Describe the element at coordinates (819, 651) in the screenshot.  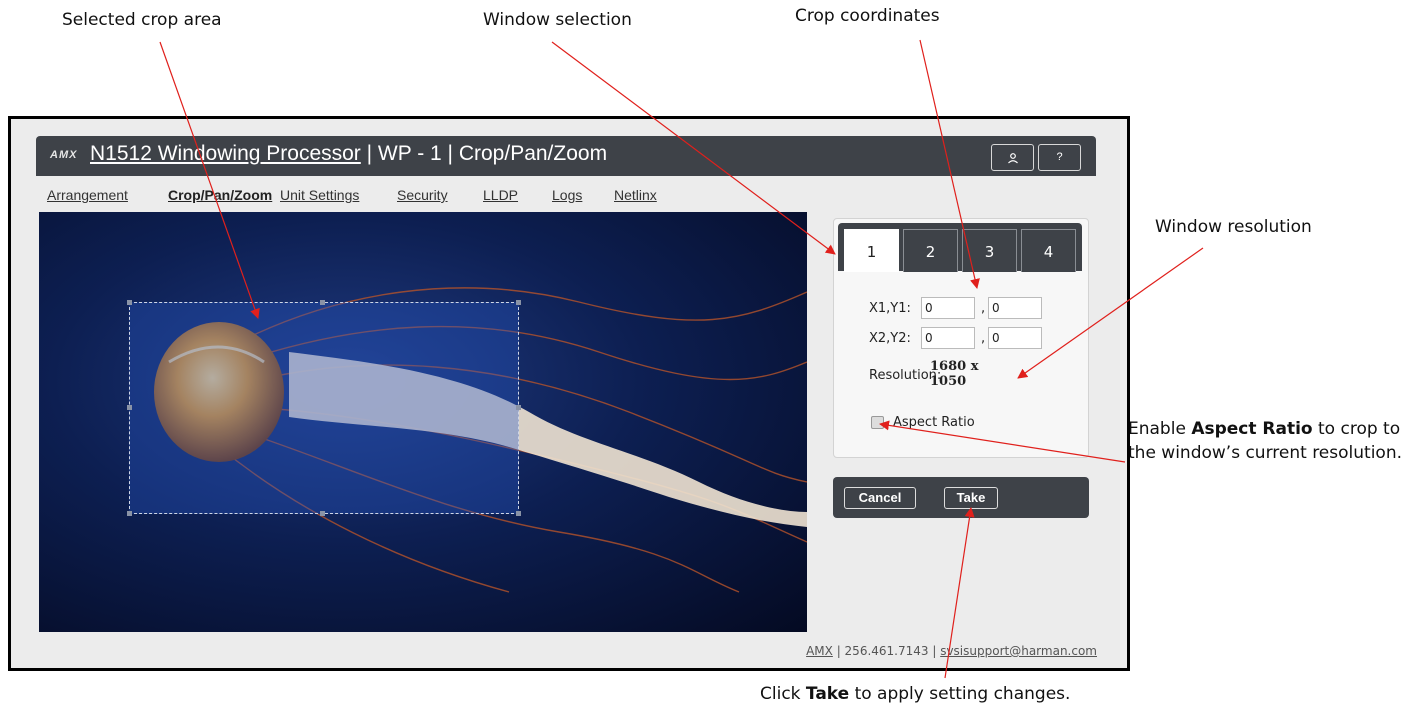
I see `footer-amx-link: AMX` at that location.